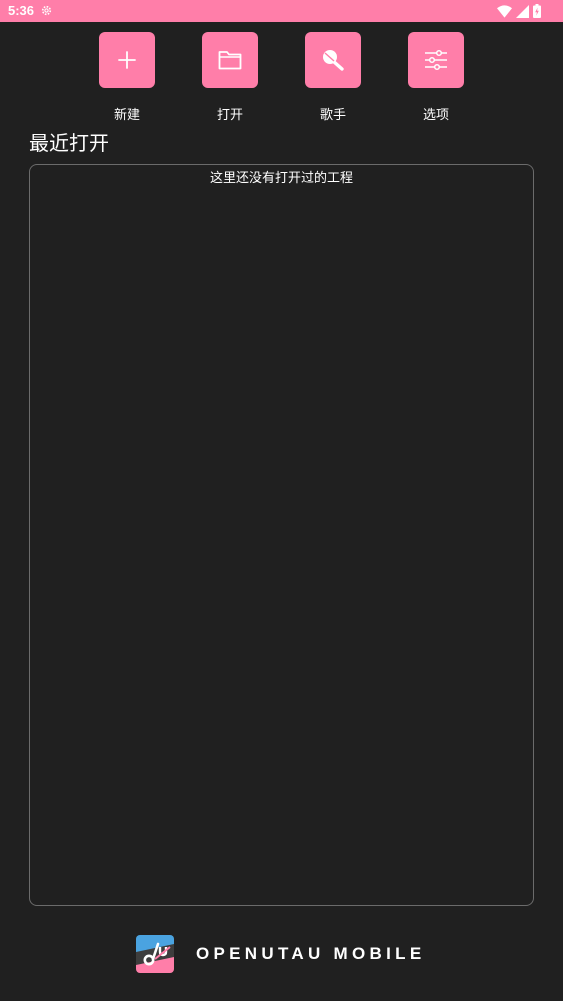 This screenshot has width=563, height=1001. Describe the element at coordinates (281, 178) in the screenshot. I see `empty-state-text: 这里还没有打开过的工程` at that location.